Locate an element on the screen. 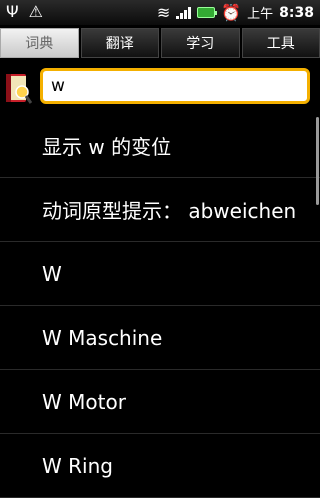 This screenshot has height=498, width=320. wifi-icon: ≋ is located at coordinates (163, 13).